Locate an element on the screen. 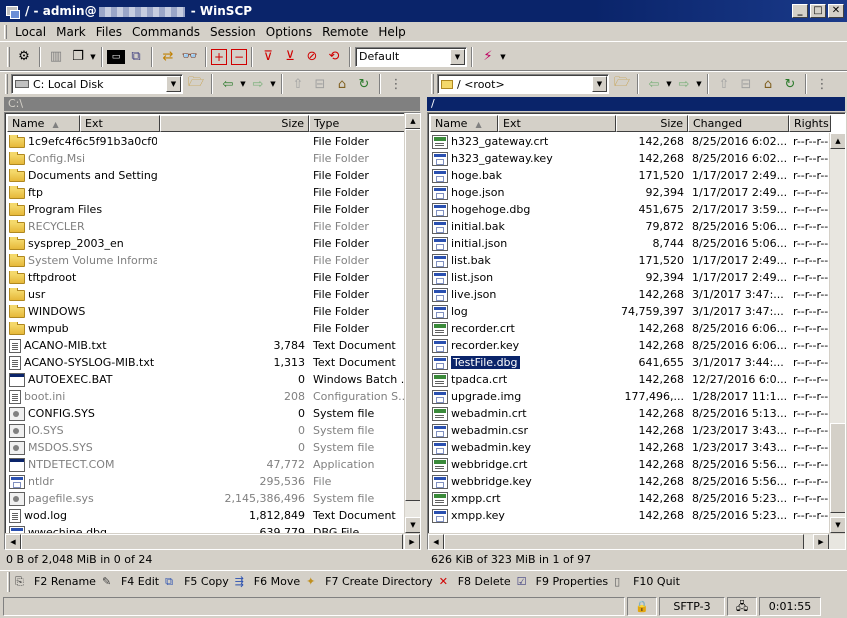  local-drive-arrow: ▼ is located at coordinates (173, 84).